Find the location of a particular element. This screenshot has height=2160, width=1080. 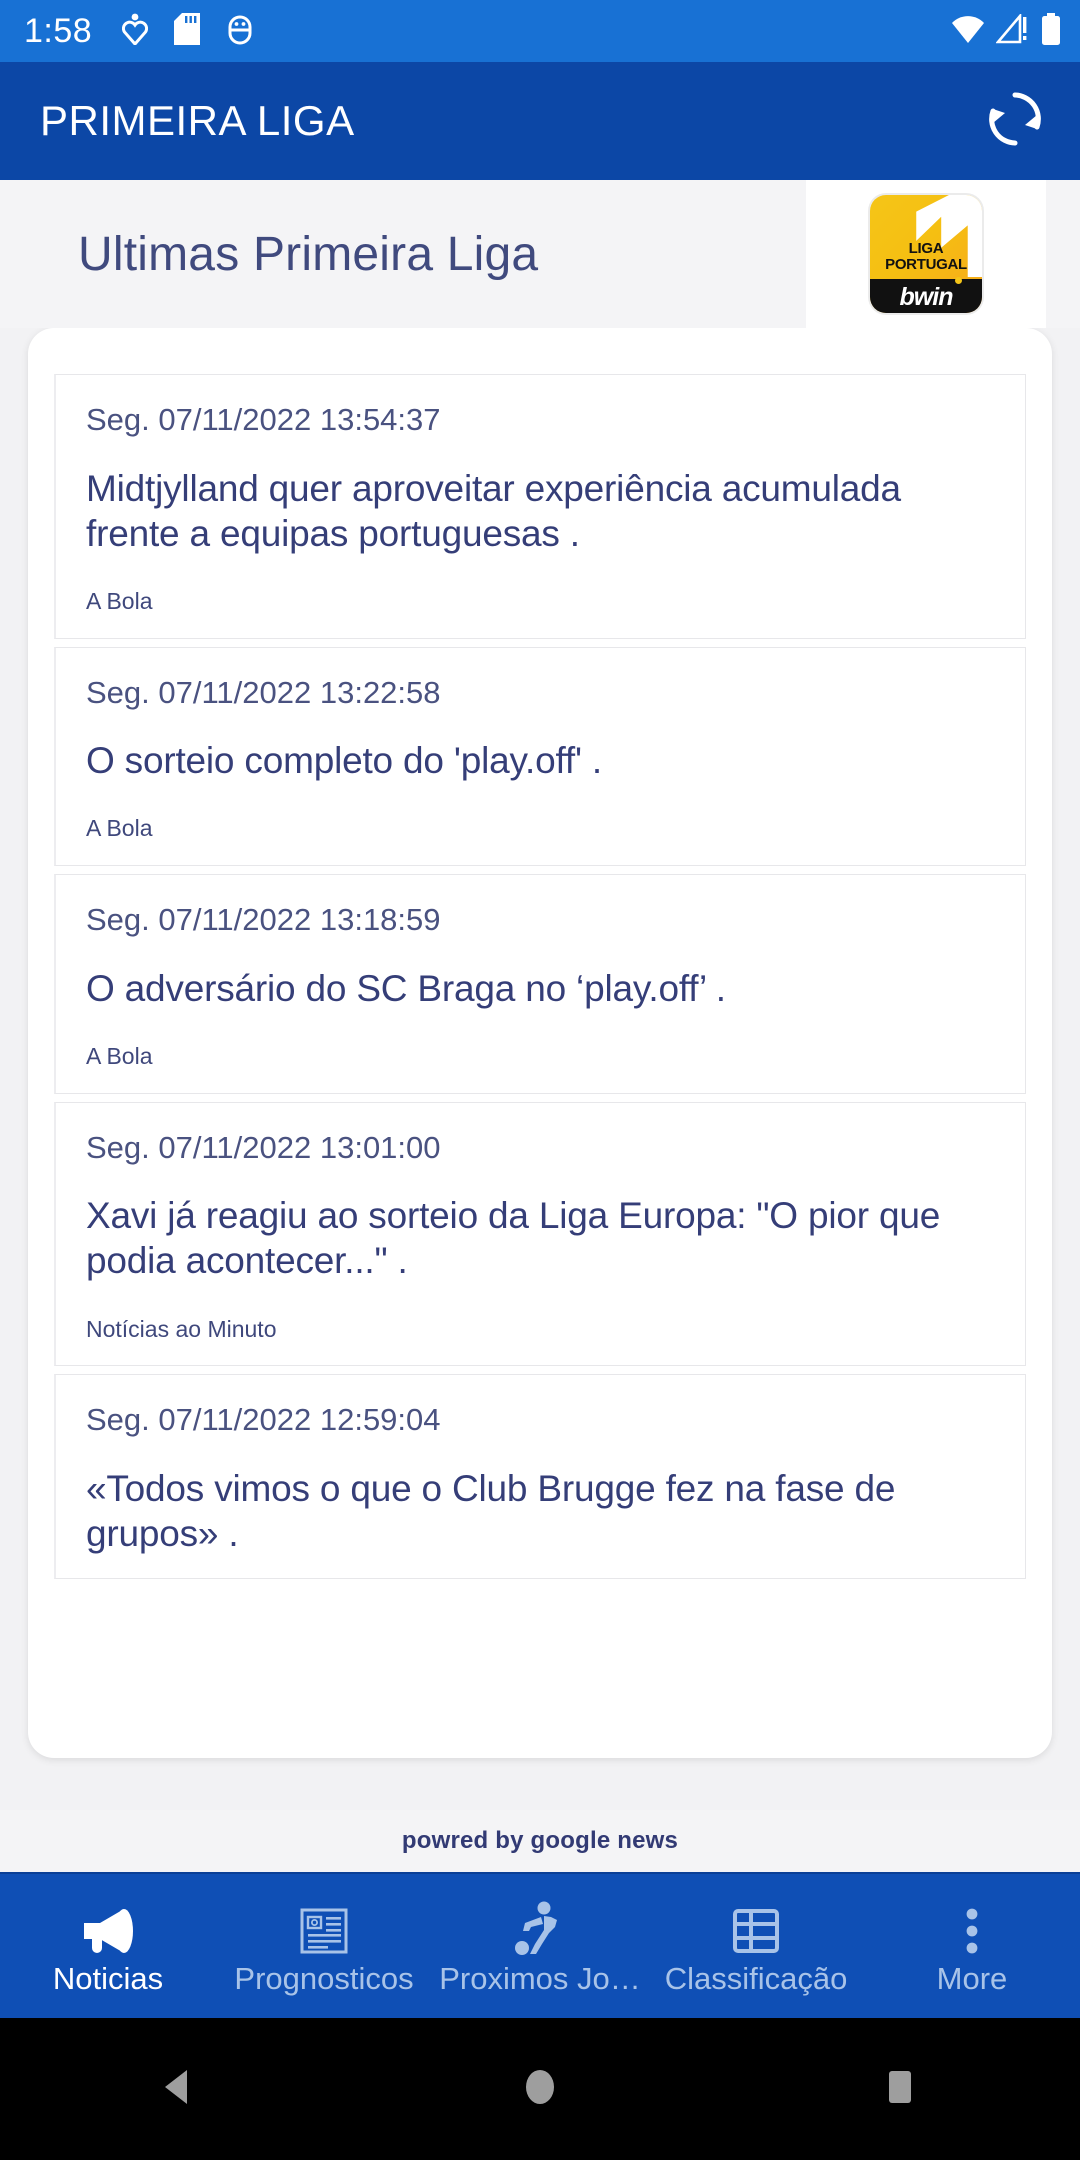

news-title: O sorteio completo do 'play.off' . is located at coordinates (344, 761).